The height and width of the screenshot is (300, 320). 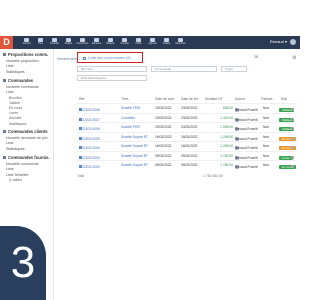 What do you see at coordinates (240, 99) in the screenshot?
I see `col-author: Auteur` at bounding box center [240, 99].